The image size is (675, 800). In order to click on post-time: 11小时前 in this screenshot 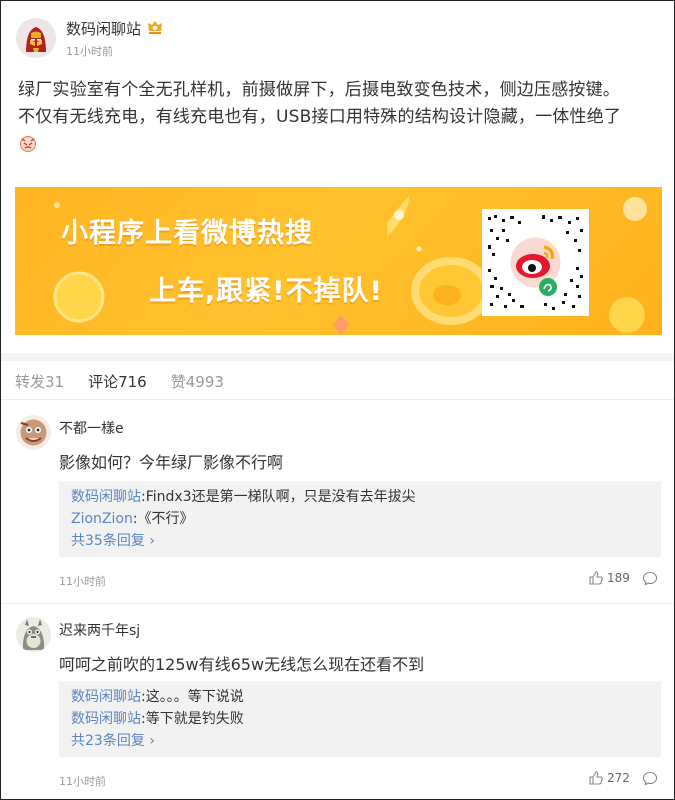, I will do `click(89, 51)`.